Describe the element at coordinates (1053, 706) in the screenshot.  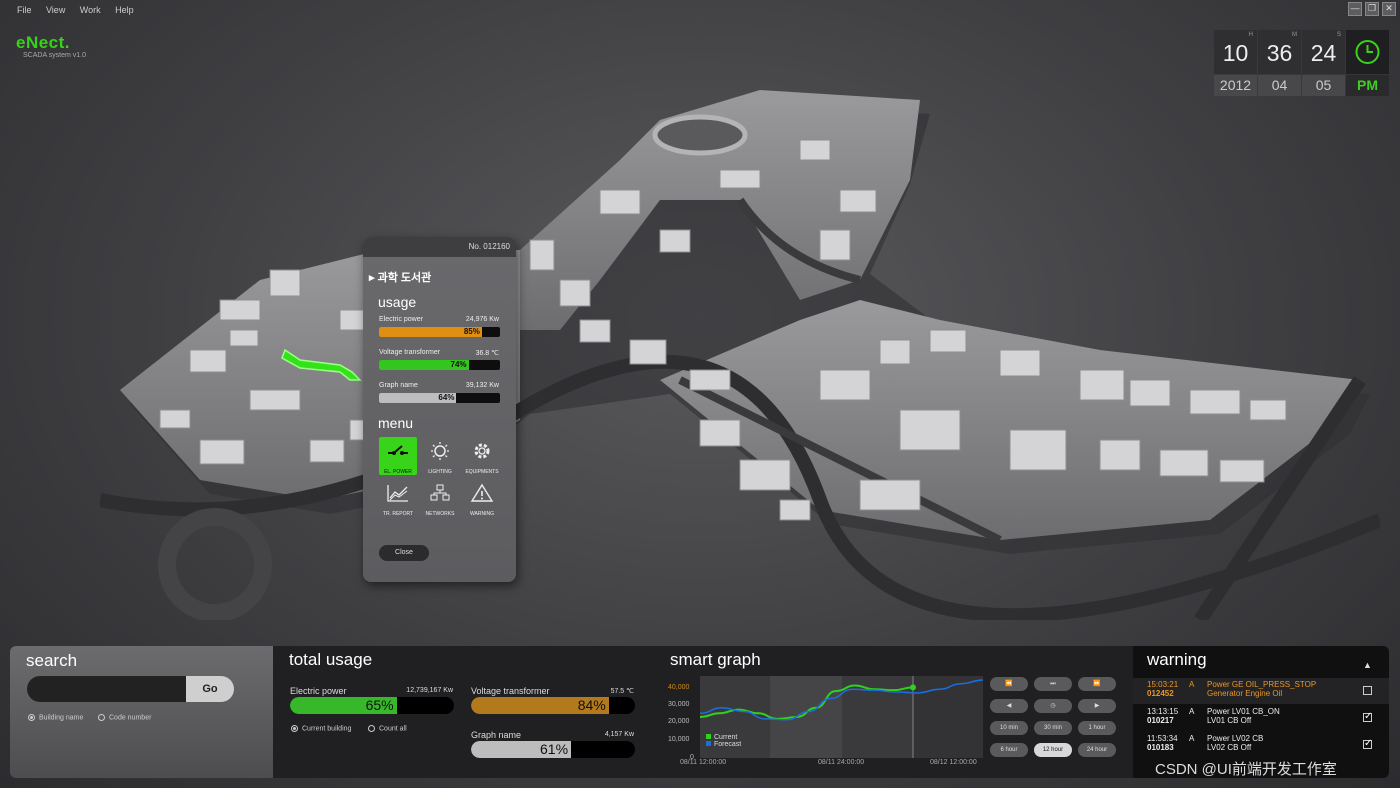
I see `clock-button: ◷` at that location.